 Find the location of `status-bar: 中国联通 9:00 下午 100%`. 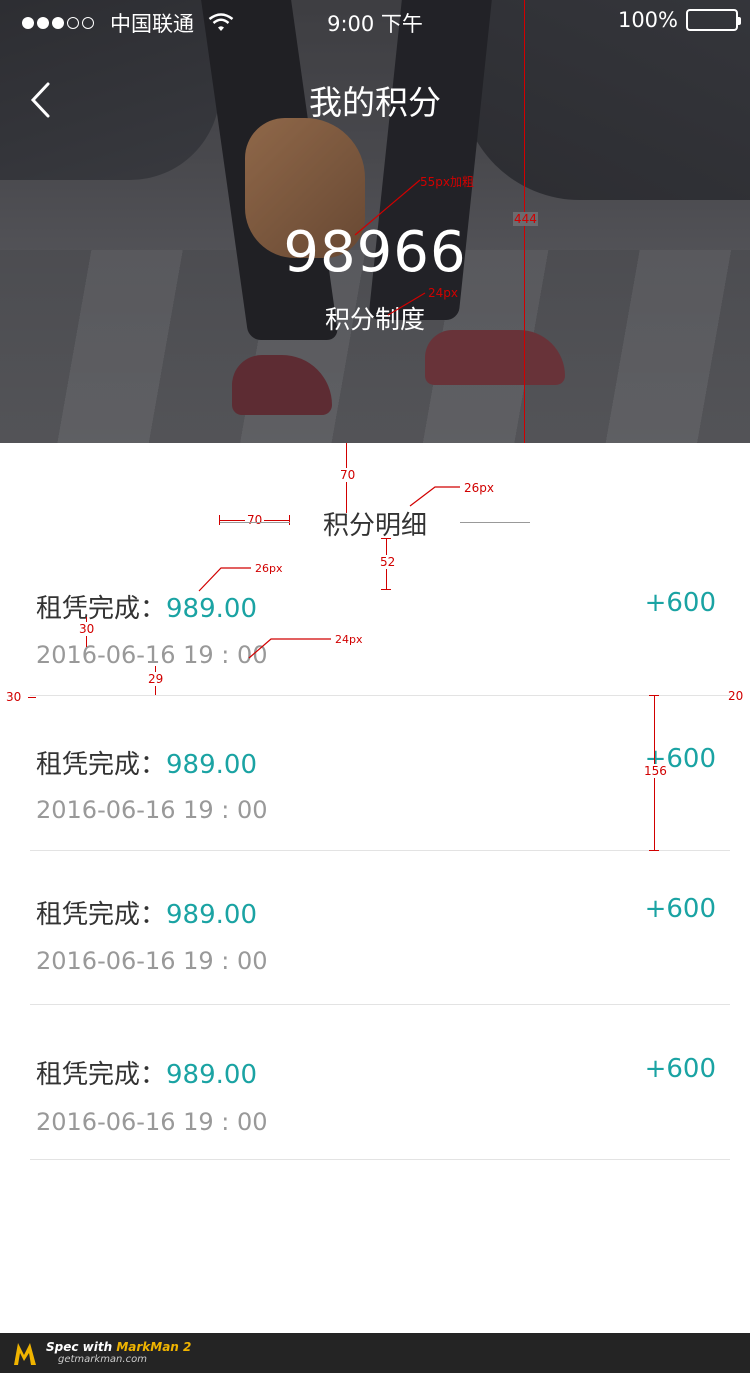

status-bar: 中国联通 9:00 下午 100% is located at coordinates (375, 20).